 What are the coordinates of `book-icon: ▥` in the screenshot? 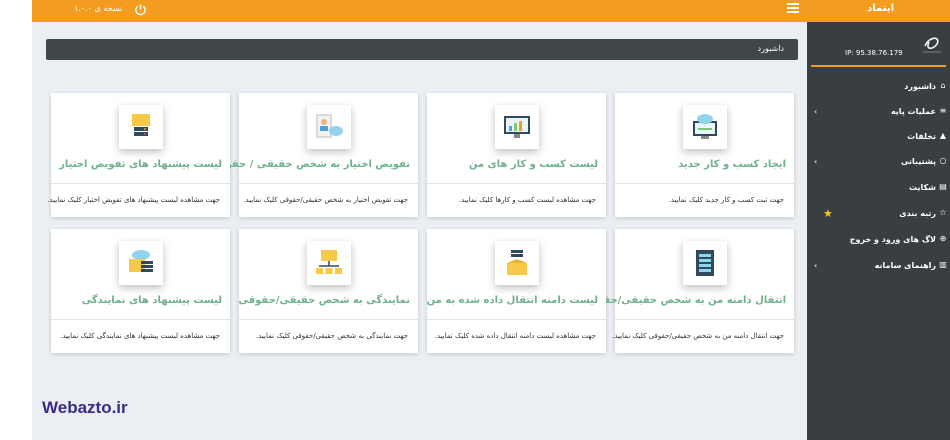 It's located at (943, 264).